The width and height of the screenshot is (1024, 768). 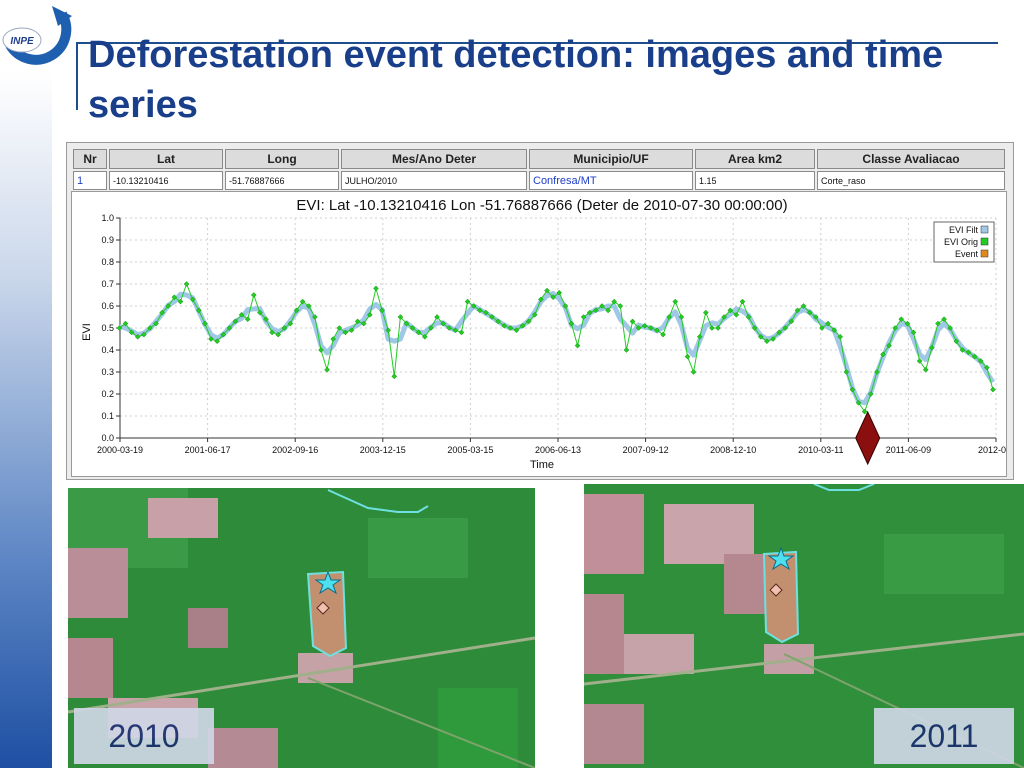 What do you see at coordinates (107, 416) in the screenshot?
I see `y-tick-label: 0.1` at bounding box center [107, 416].